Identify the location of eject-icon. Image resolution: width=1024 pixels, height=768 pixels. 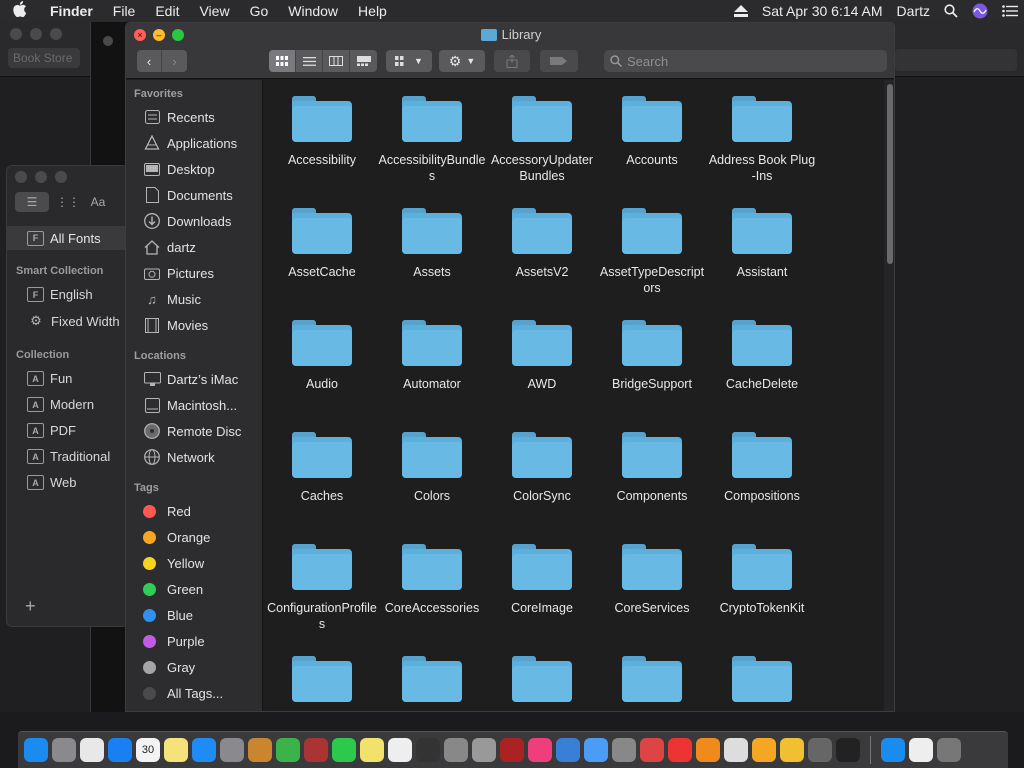
(740, 11).